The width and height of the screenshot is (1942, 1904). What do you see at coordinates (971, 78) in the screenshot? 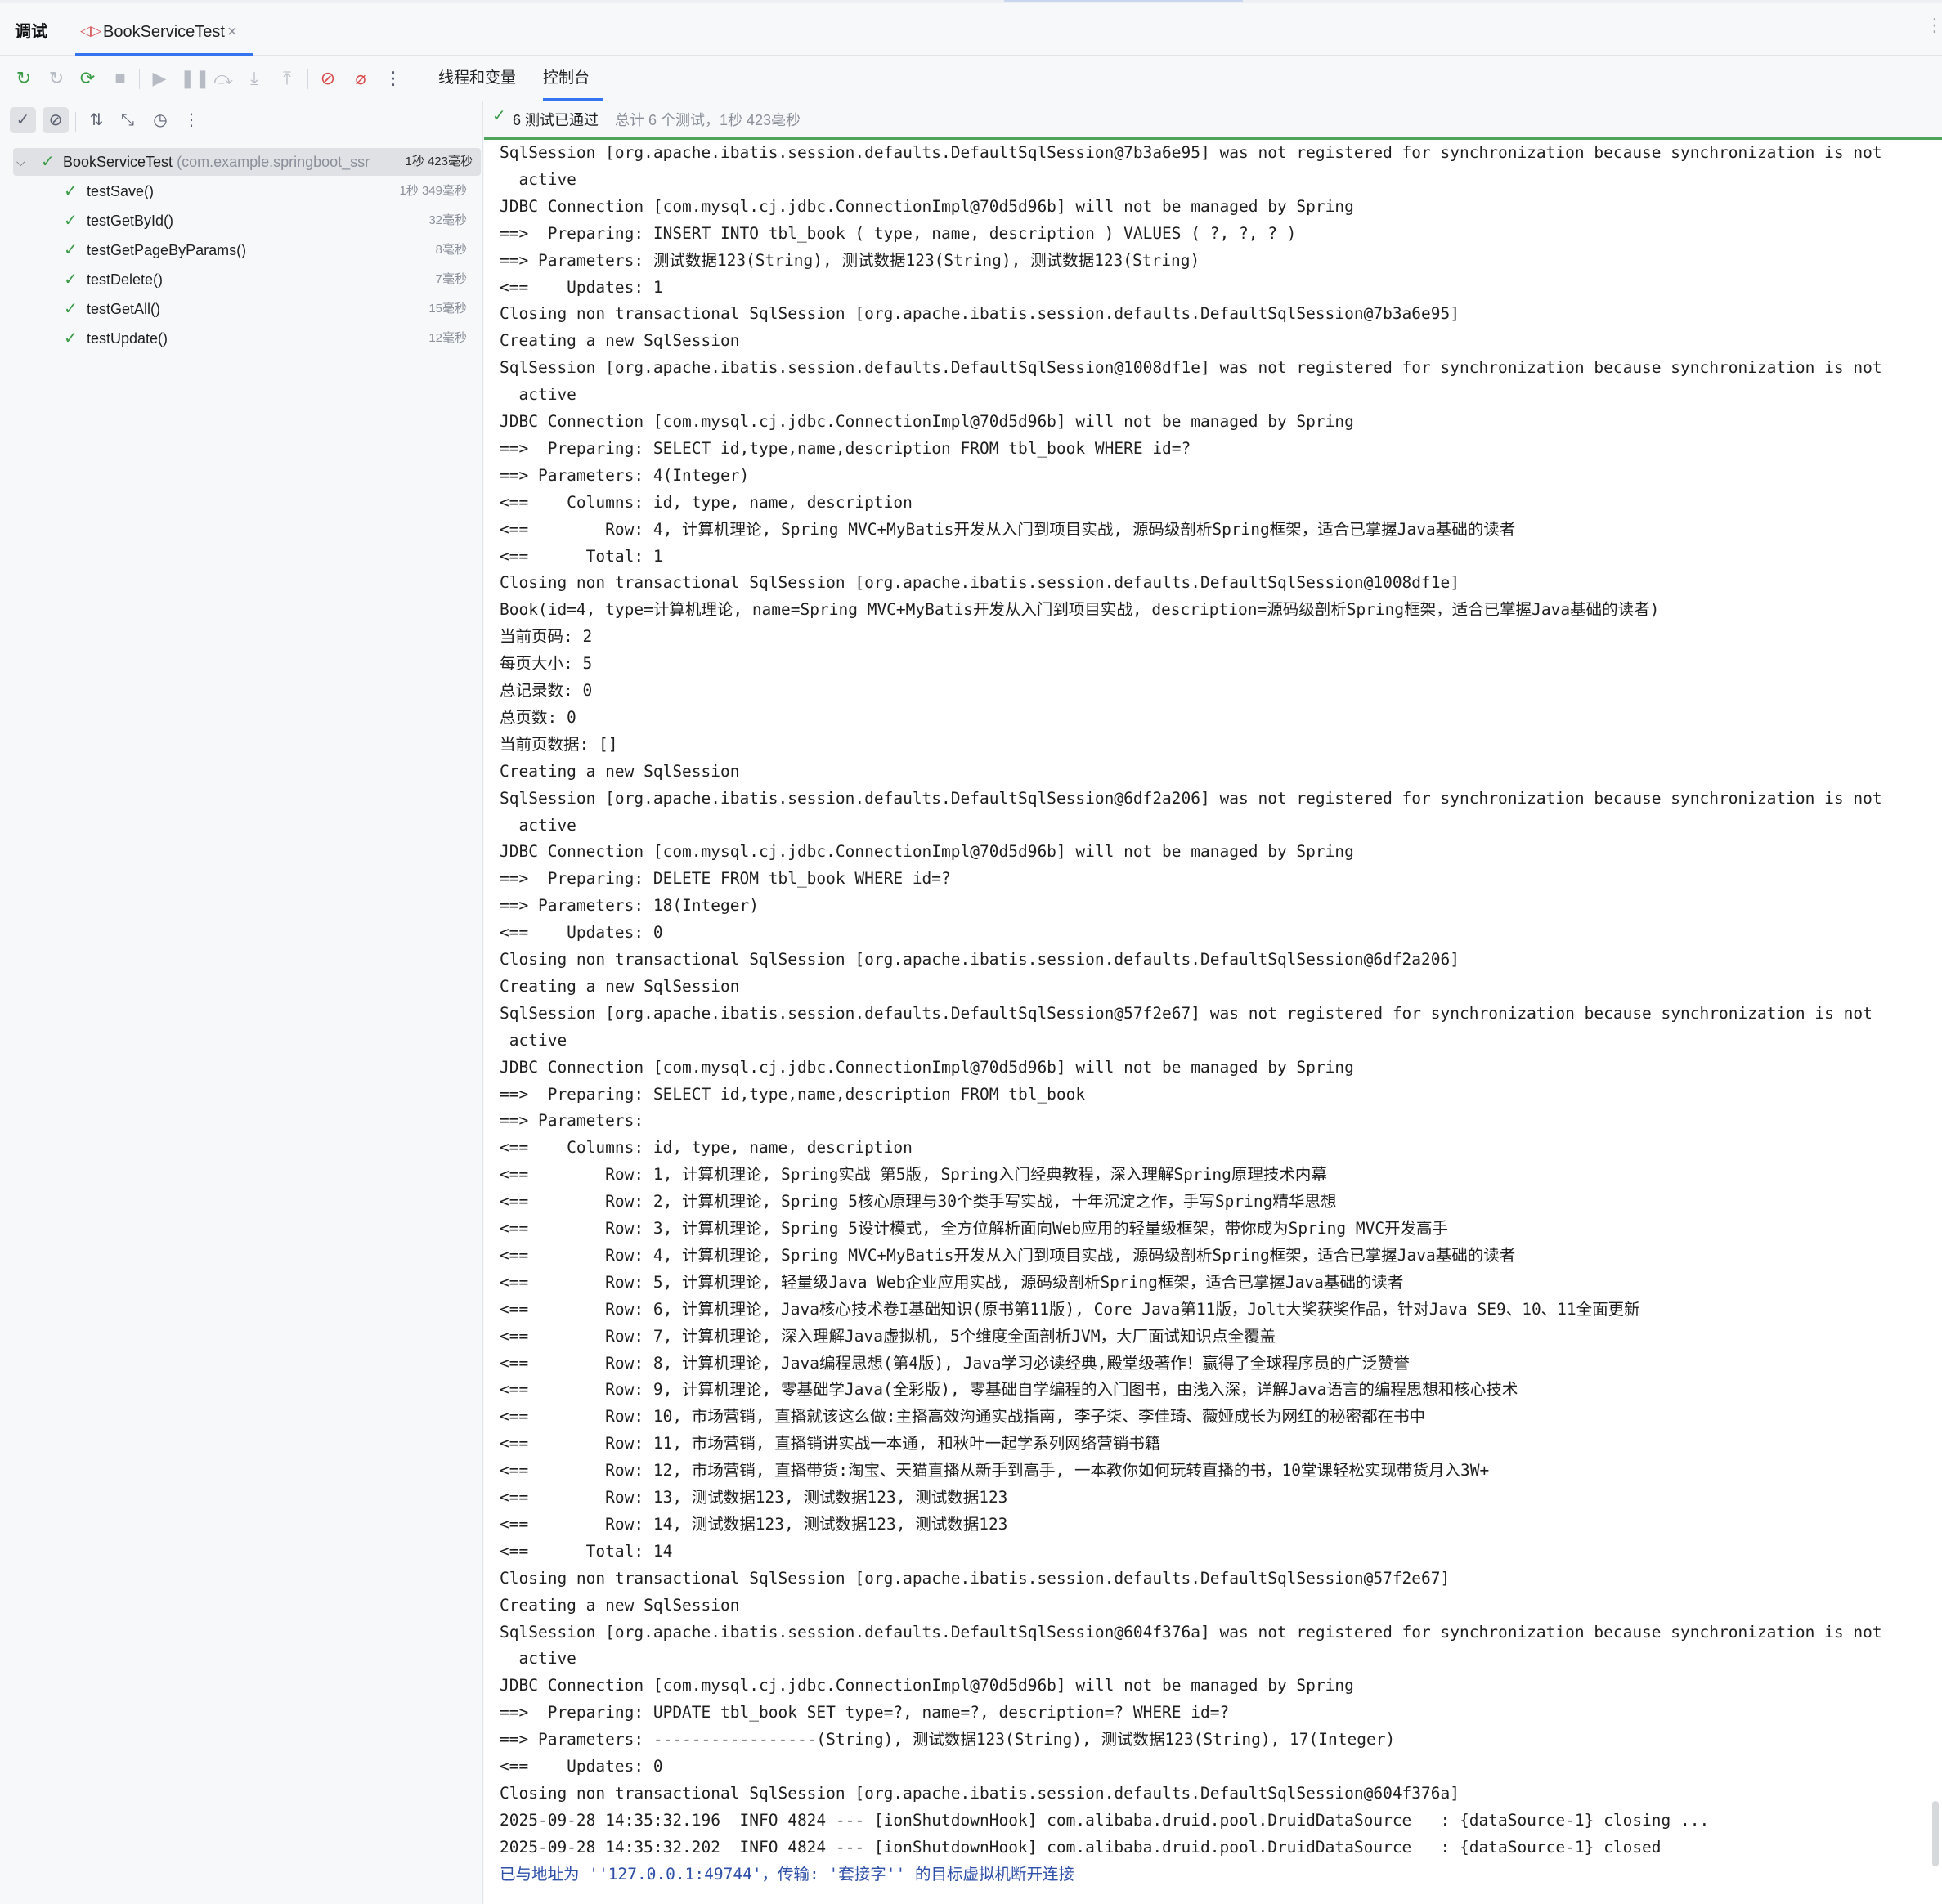
I see `debug-toolbar: ↻ ↻ ⟳ ■ ▶ ❚❚ ⤼ ⤓ ⤒ ⊘ ⌀ ⋮ 线程和变量 控制台` at bounding box center [971, 78].